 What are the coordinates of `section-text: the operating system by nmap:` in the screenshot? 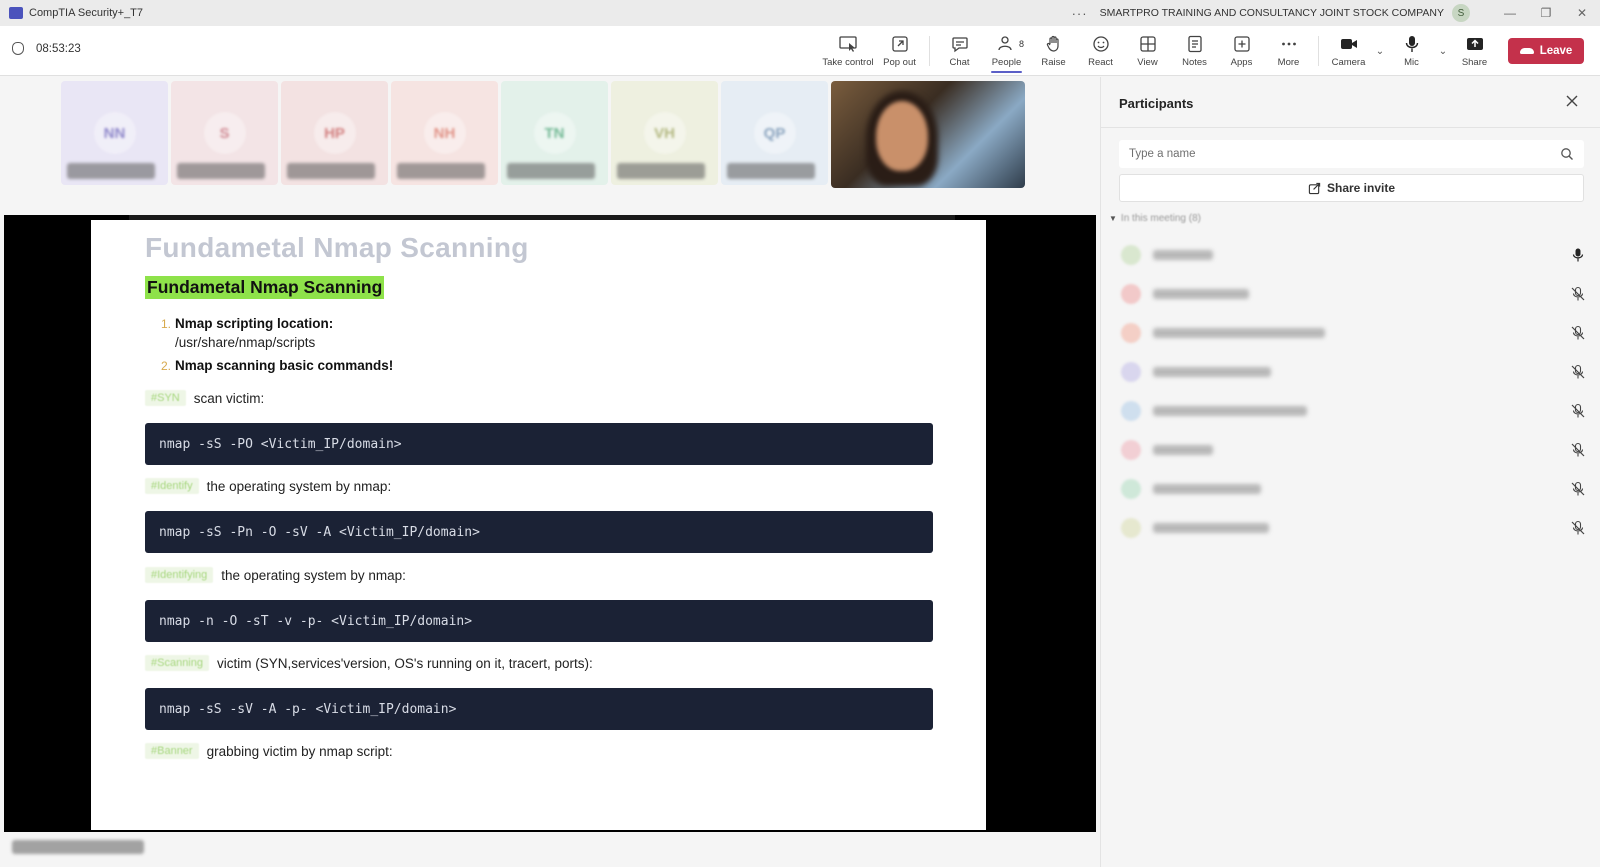 It's located at (299, 486).